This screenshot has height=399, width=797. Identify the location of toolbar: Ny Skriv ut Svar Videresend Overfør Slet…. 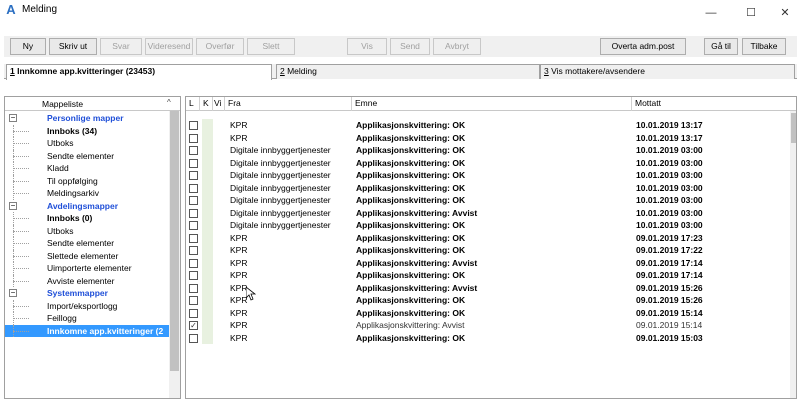
(400, 46).